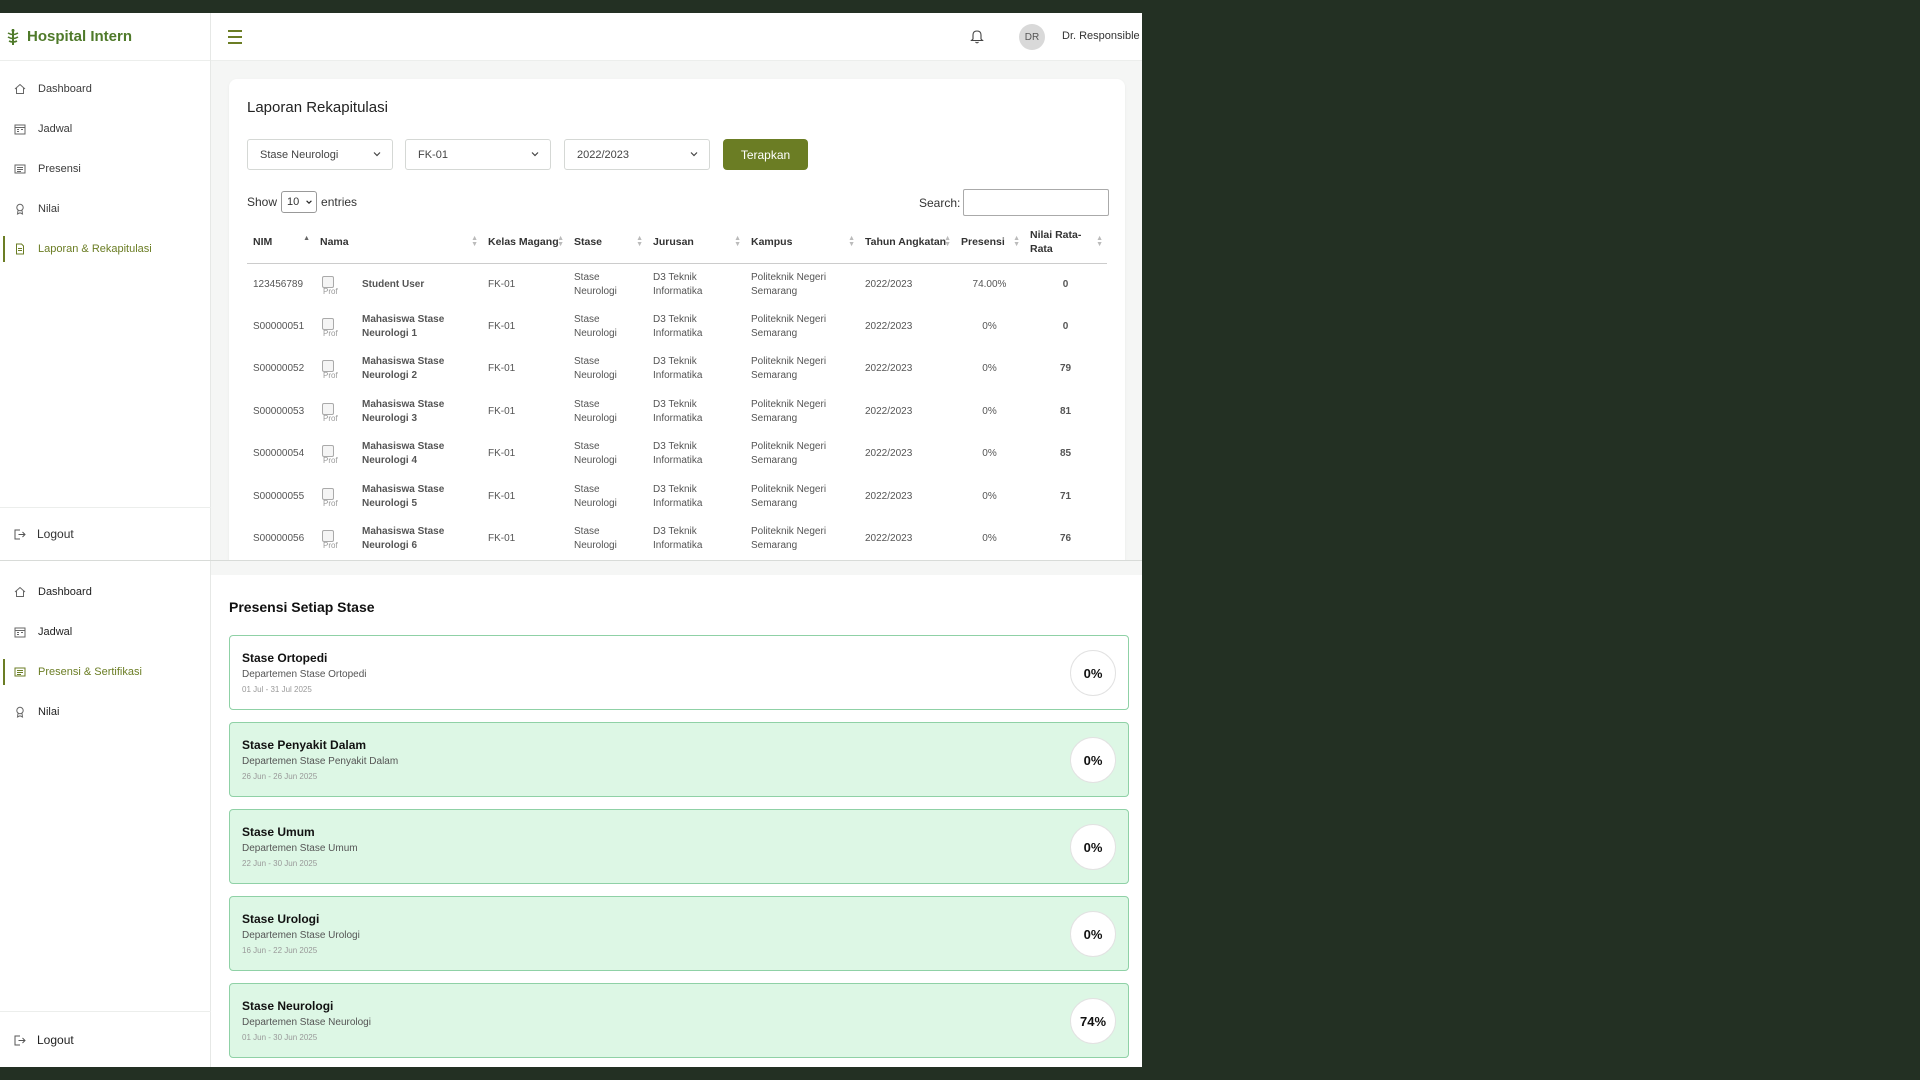  Describe the element at coordinates (105, 672) in the screenshot. I see `sidebar-item-presensi-sertifikasi: Presensi & Sertifikasi` at that location.